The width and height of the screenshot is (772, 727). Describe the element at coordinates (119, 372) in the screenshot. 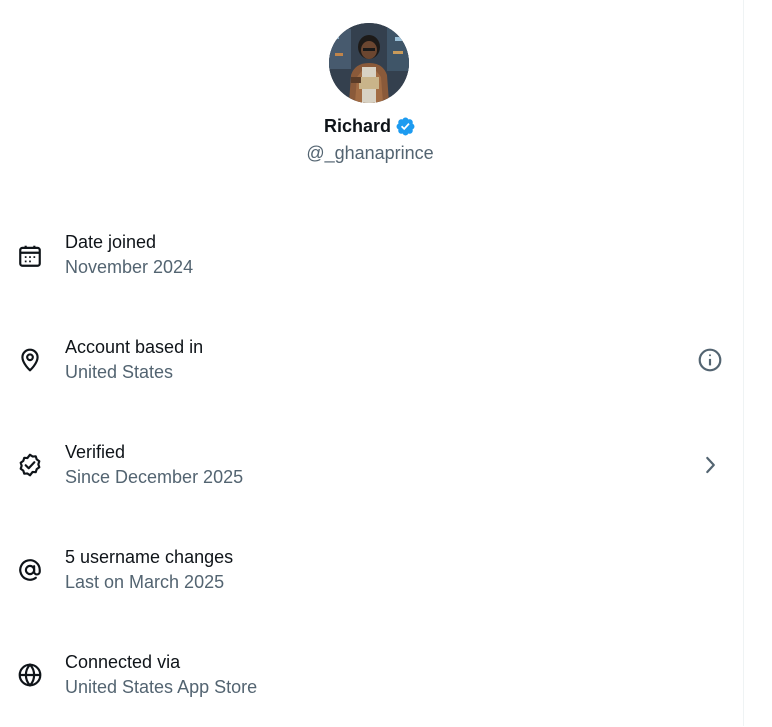

I see `detail-value: United States` at that location.